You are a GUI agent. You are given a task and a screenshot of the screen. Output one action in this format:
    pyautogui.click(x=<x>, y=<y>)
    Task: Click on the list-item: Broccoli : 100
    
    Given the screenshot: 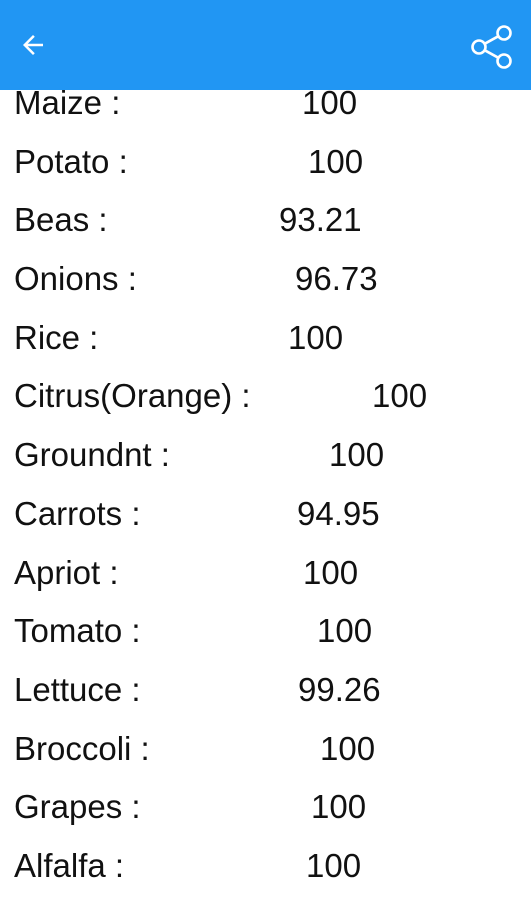 What is the action you would take?
    pyautogui.click(x=265, y=751)
    